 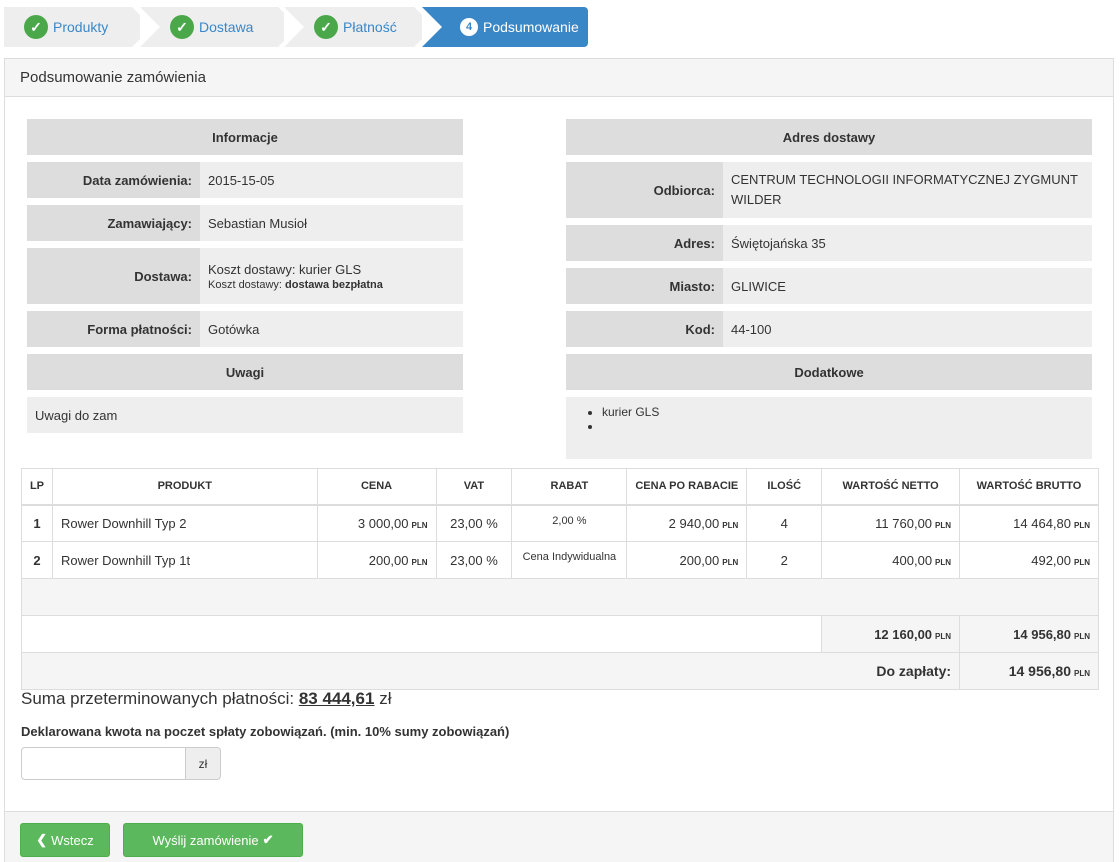 I want to click on cell-lp: 2, so click(x=37, y=560).